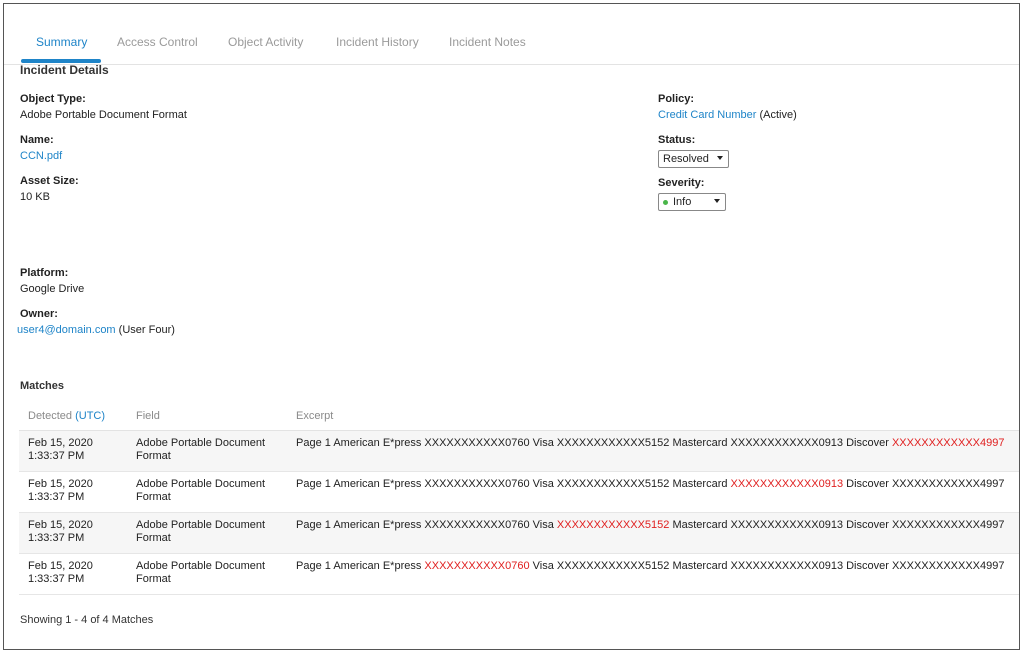 This screenshot has height=655, width=1025. I want to click on severity-dot-icon, so click(665, 202).